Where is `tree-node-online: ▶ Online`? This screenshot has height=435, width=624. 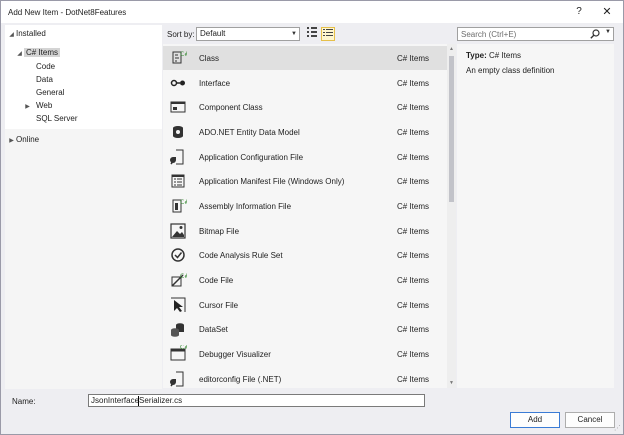
tree-node-online: ▶ Online is located at coordinates (23, 139).